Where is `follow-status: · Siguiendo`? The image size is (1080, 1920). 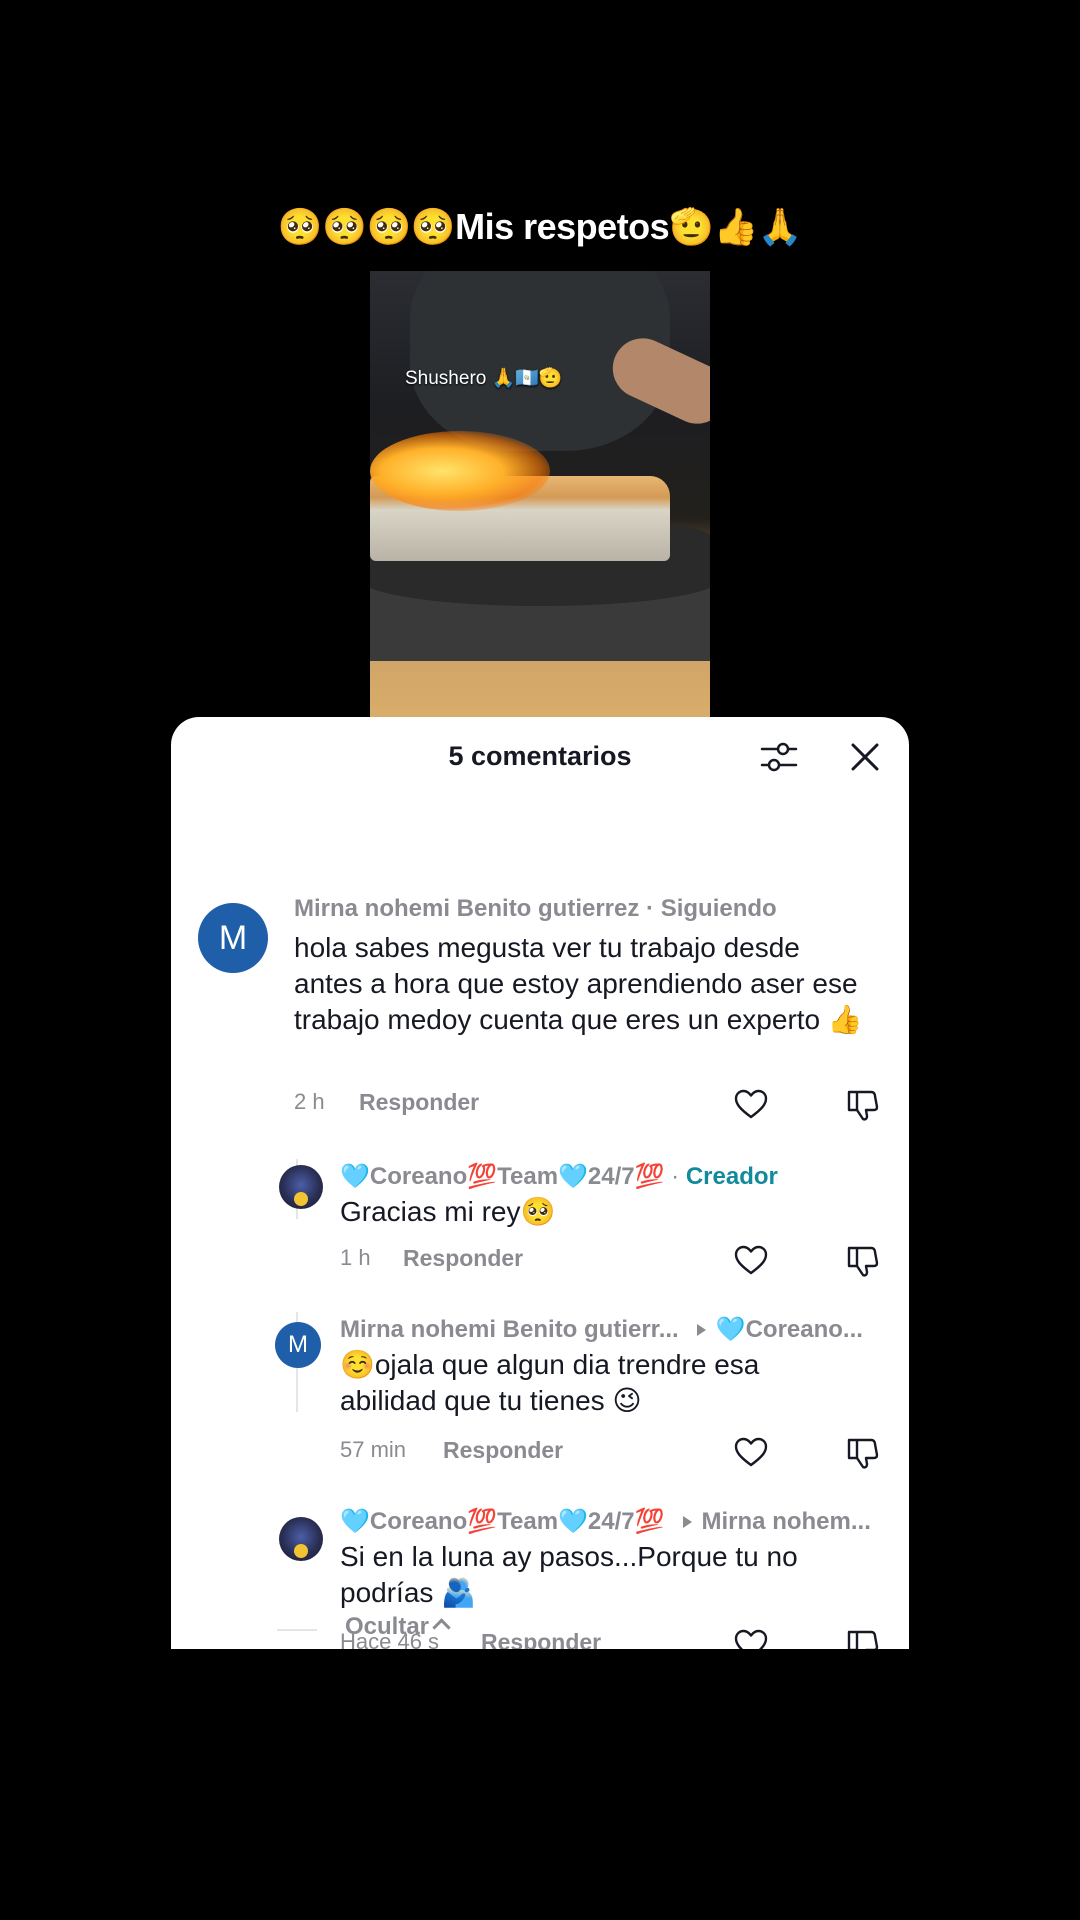
follow-status: · Siguiendo is located at coordinates (708, 908).